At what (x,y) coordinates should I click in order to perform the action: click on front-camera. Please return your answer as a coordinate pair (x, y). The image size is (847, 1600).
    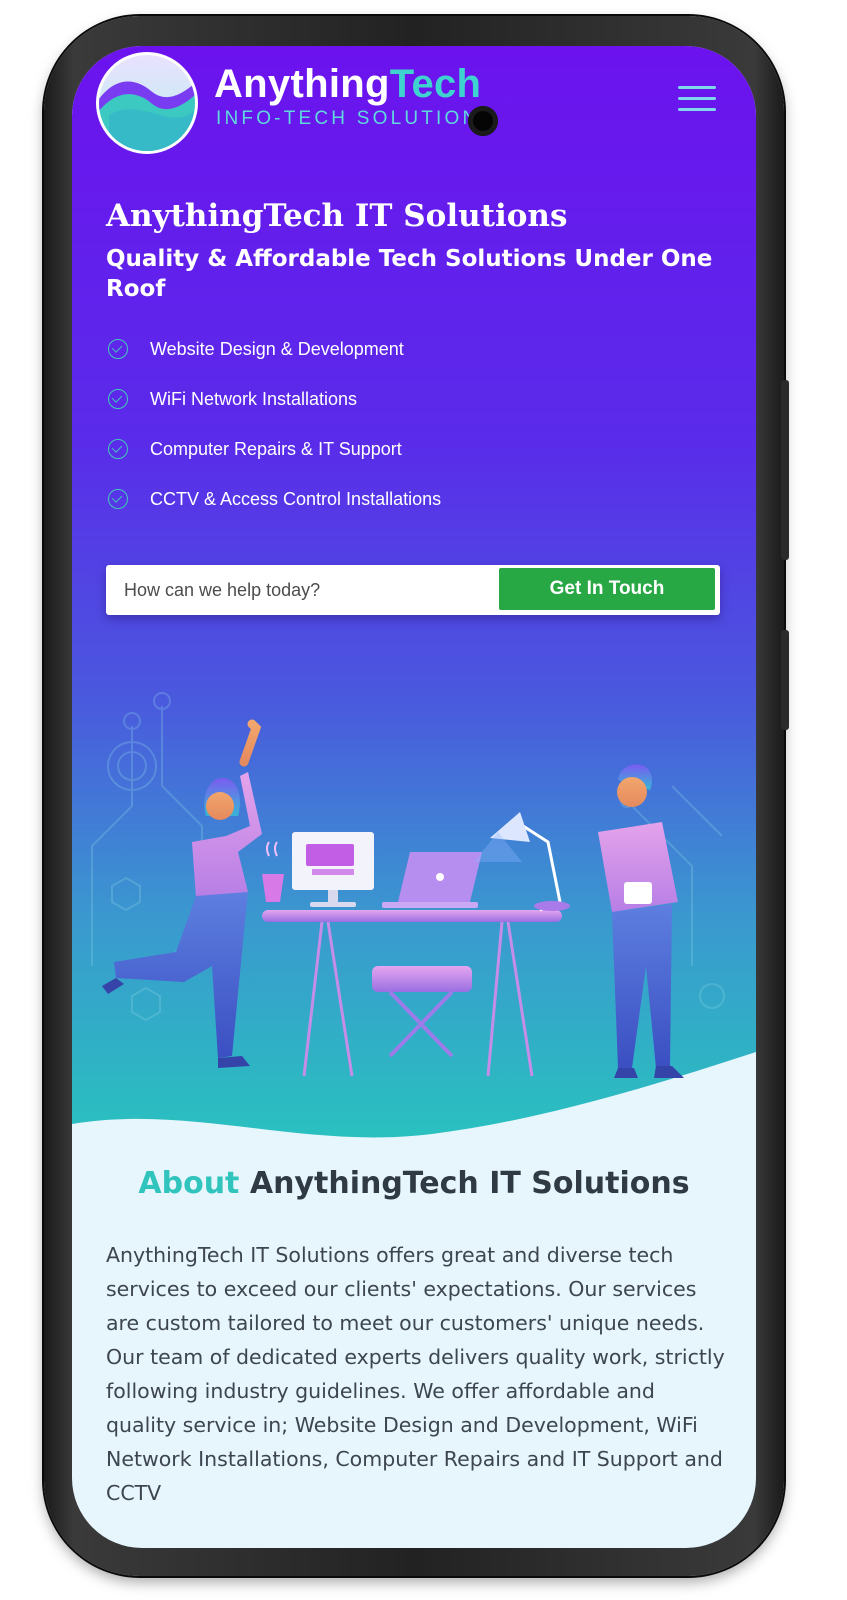
    Looking at the image, I should click on (483, 121).